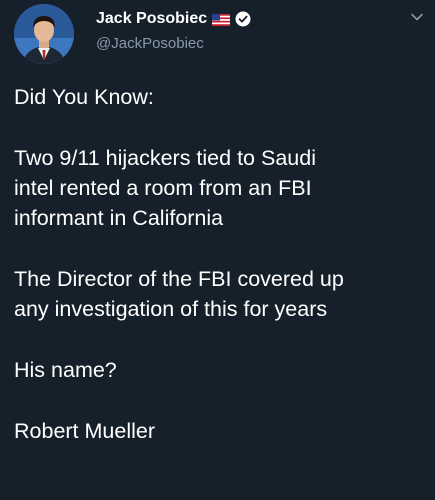 This screenshot has height=500, width=435. I want to click on tweet-paragraph: Did You Know:, so click(84, 97).